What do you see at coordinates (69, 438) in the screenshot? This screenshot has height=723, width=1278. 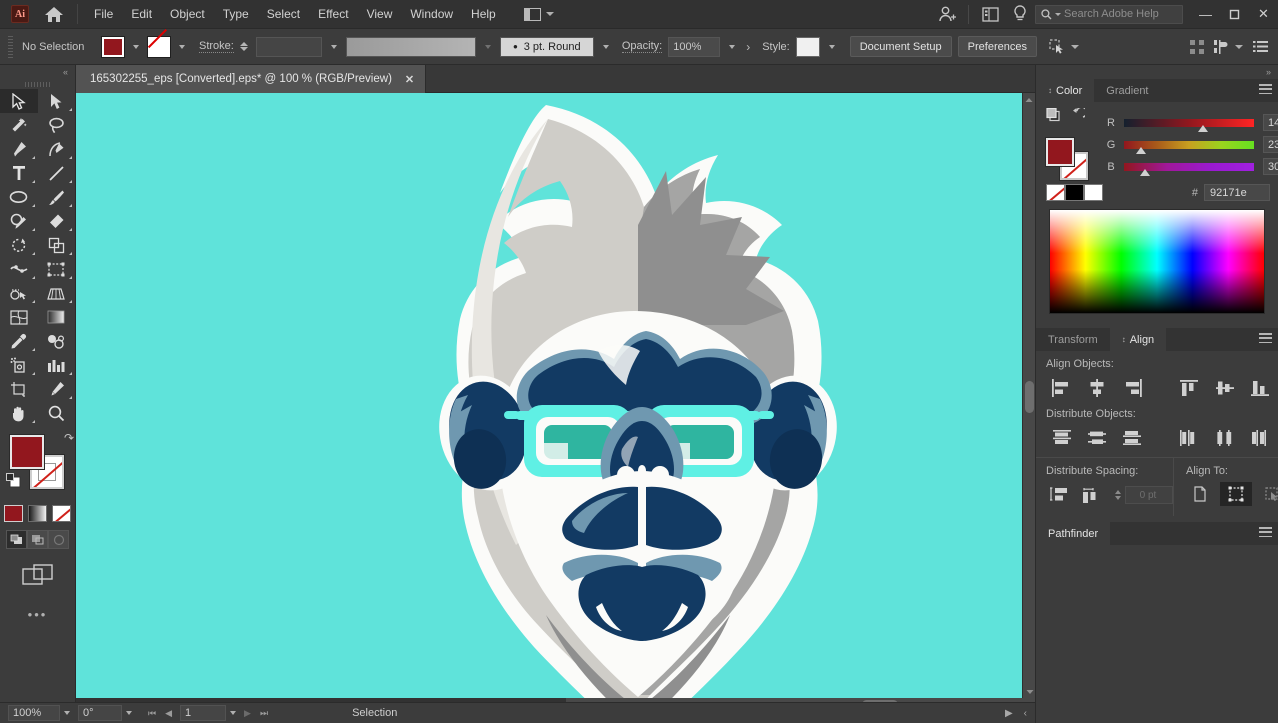 I see `swap-fill-stroke-icon: ↷` at bounding box center [69, 438].